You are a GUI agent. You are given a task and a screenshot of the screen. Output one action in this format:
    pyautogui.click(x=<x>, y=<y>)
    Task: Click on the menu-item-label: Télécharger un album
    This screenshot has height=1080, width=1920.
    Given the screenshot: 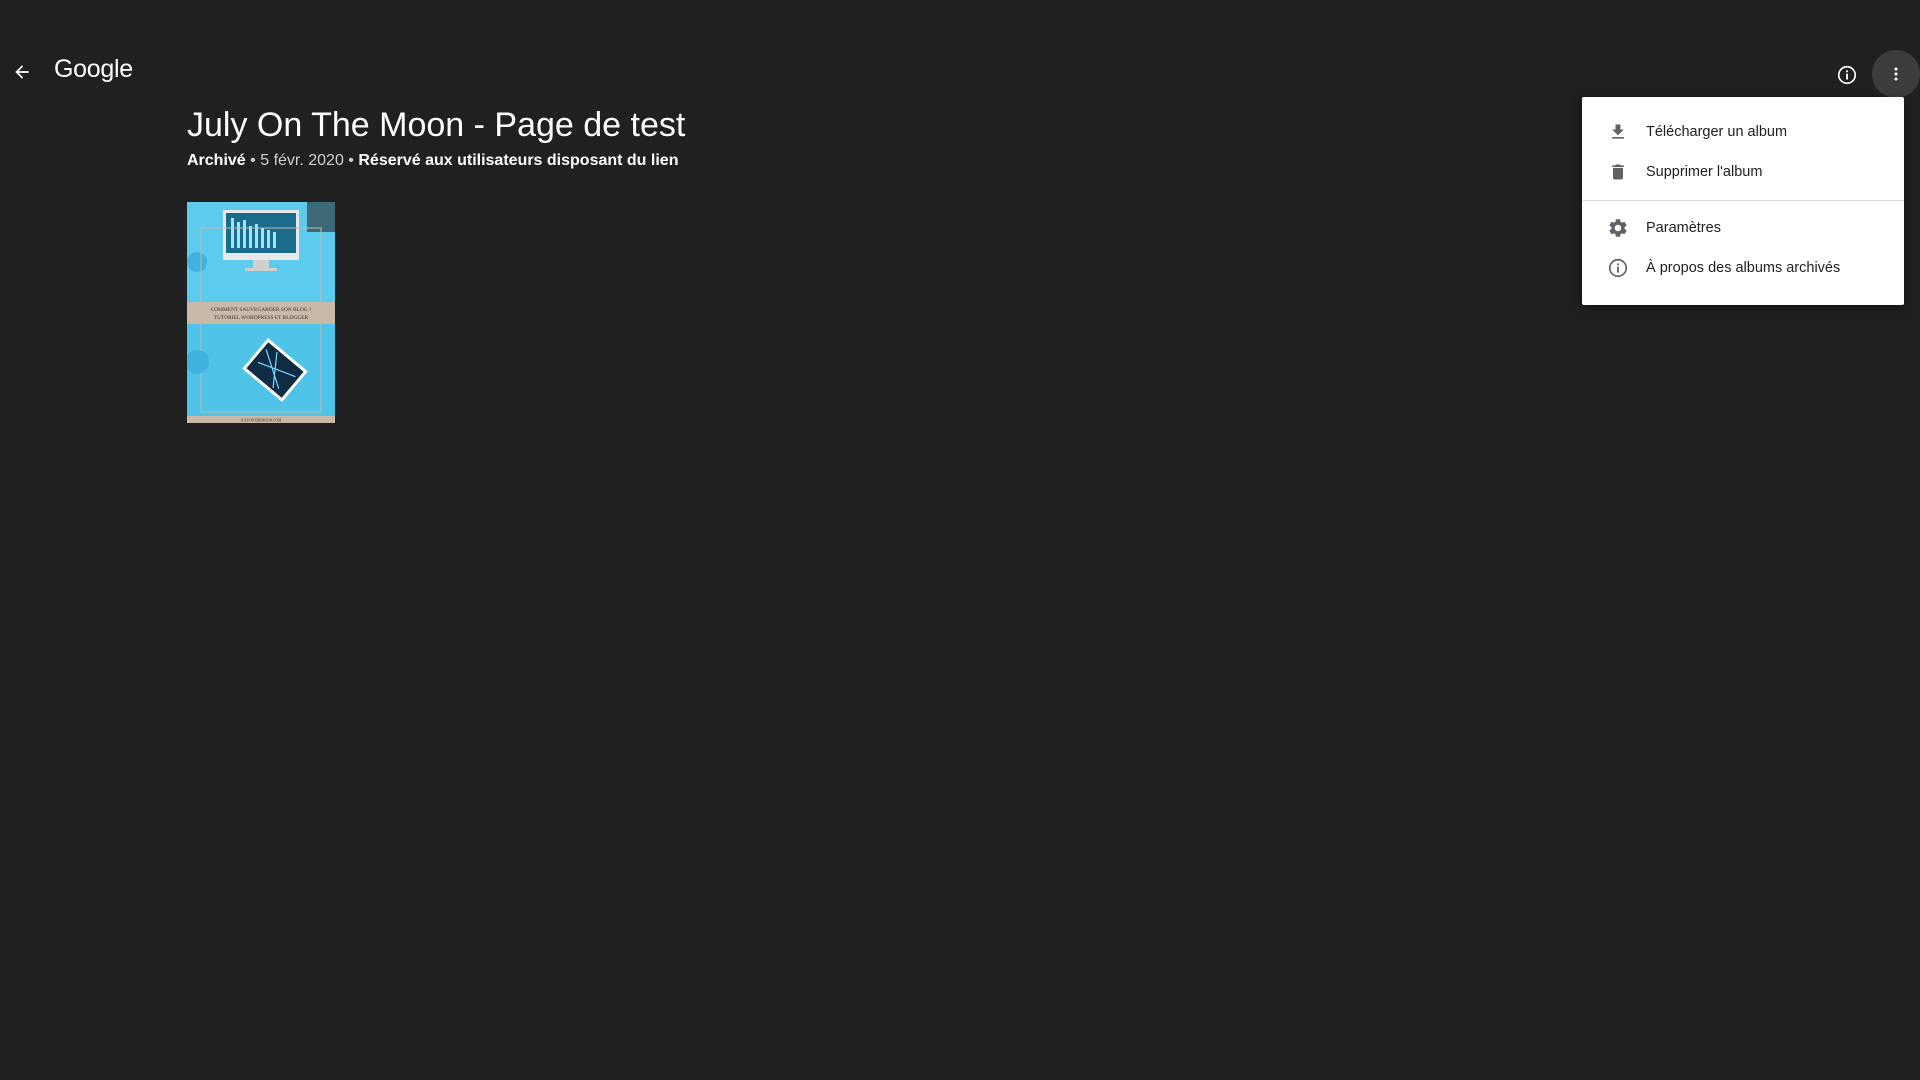 What is the action you would take?
    pyautogui.click(x=1717, y=132)
    